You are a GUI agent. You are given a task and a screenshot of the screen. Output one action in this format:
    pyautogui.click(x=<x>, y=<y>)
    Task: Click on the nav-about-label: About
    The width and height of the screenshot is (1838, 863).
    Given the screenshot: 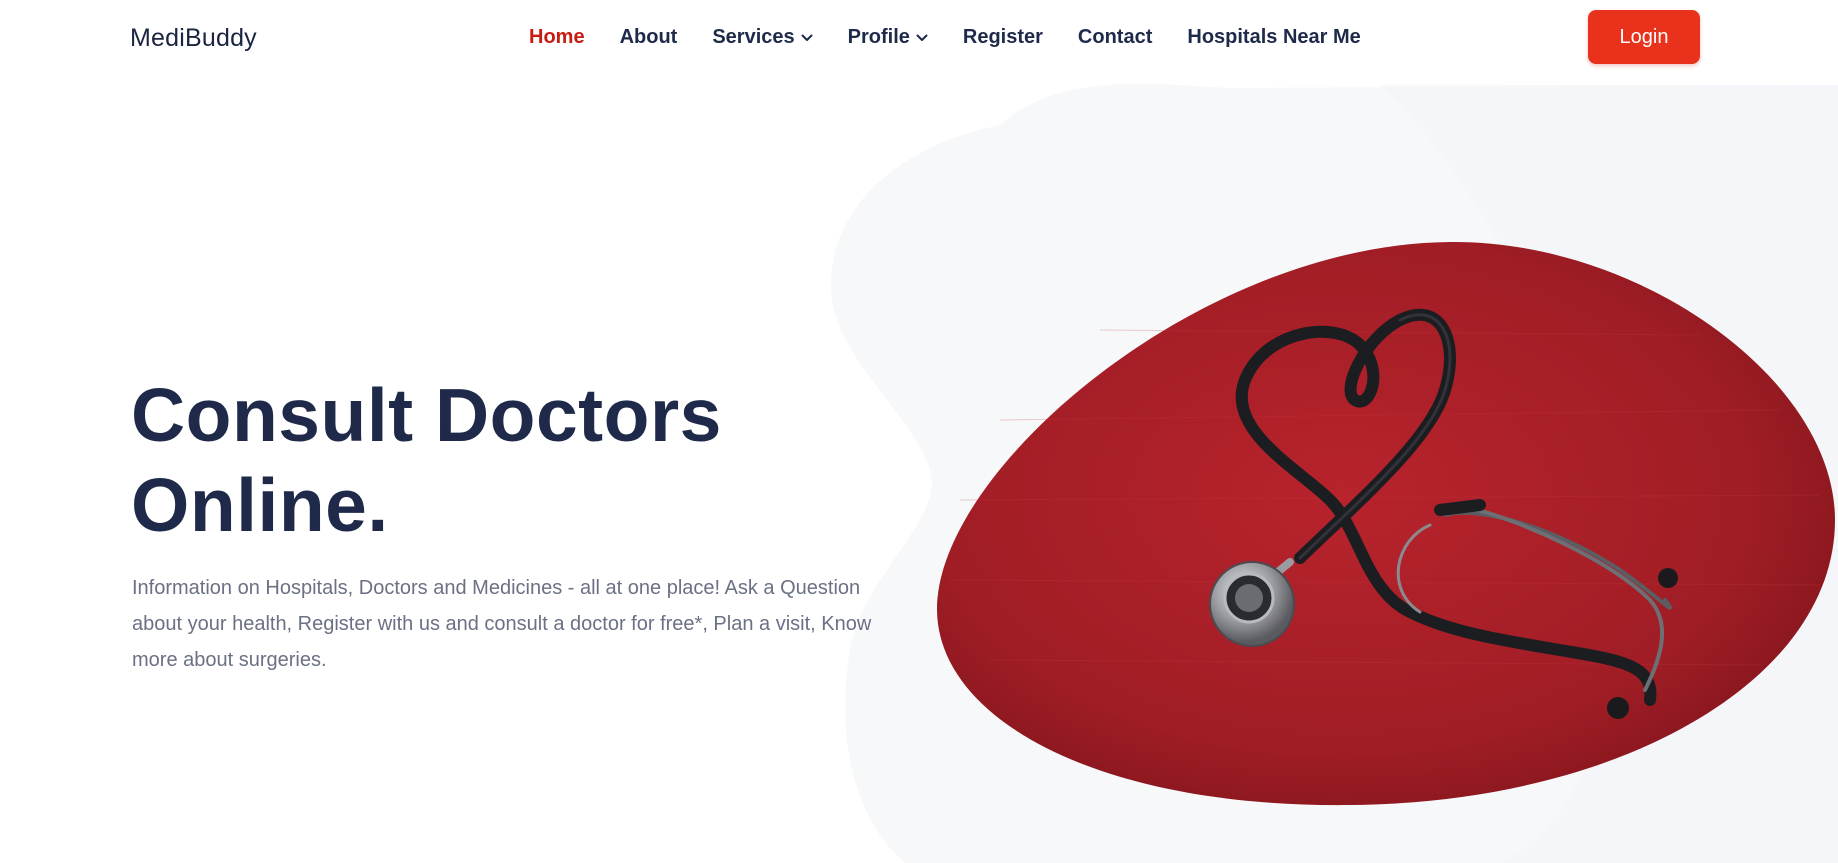 What is the action you would take?
    pyautogui.click(x=648, y=37)
    